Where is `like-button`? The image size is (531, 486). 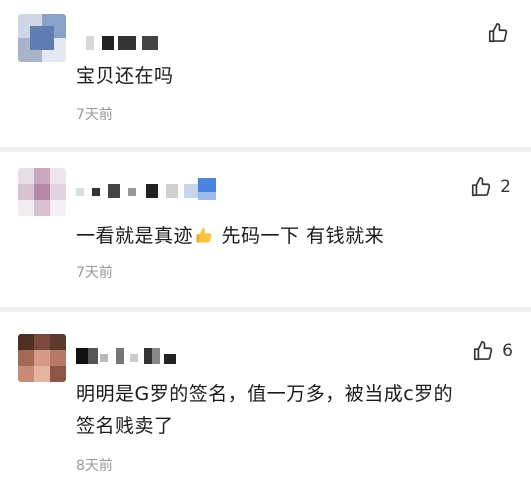
like-button is located at coordinates (498, 33).